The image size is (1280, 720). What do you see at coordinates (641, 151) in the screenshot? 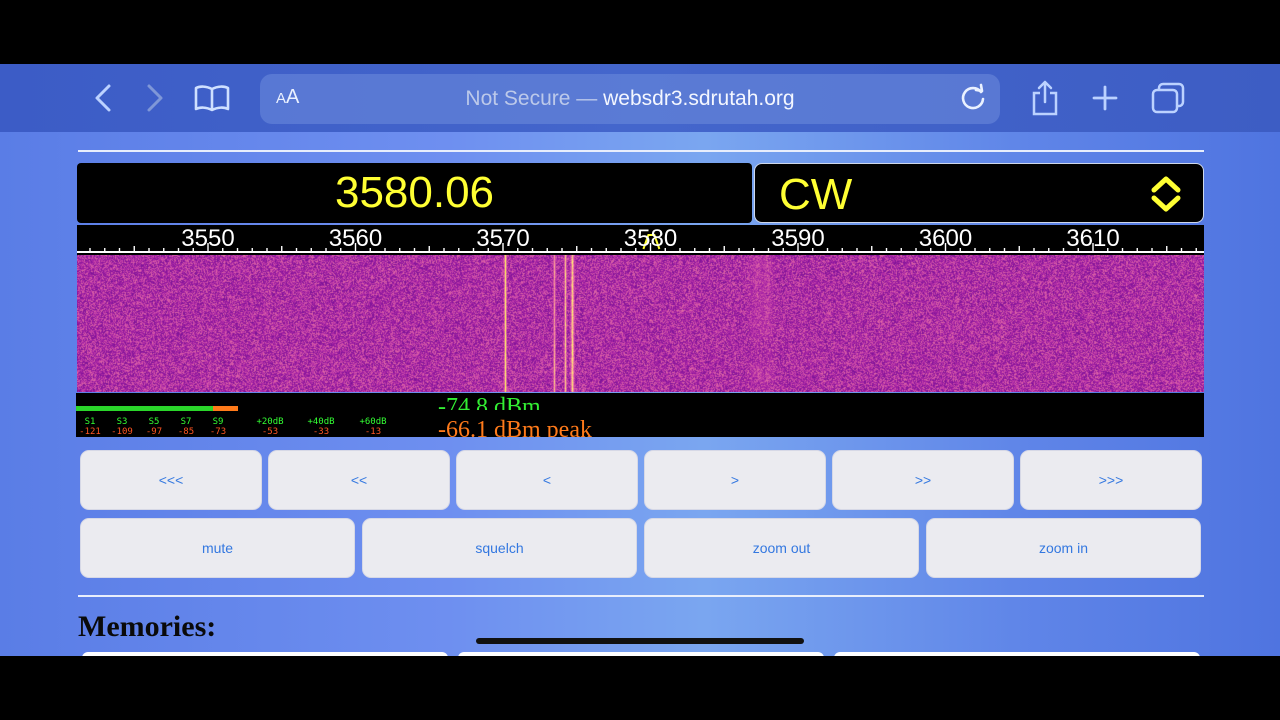
I see `top-divider` at bounding box center [641, 151].